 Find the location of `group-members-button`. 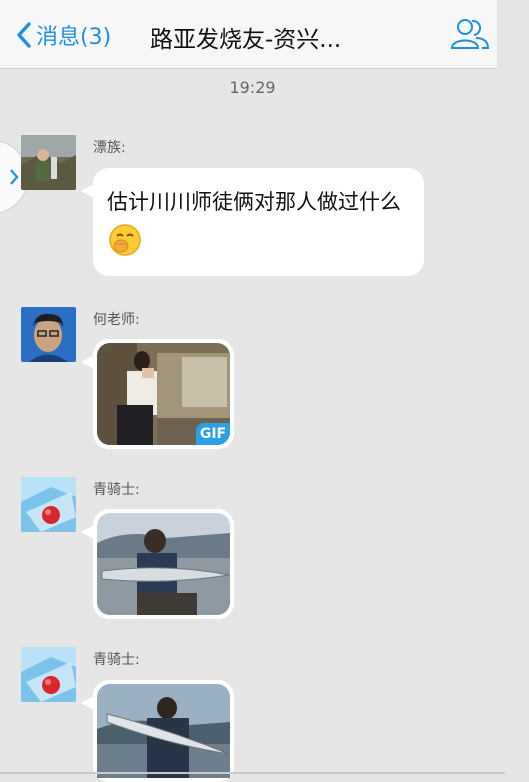

group-members-button is located at coordinates (470, 34).